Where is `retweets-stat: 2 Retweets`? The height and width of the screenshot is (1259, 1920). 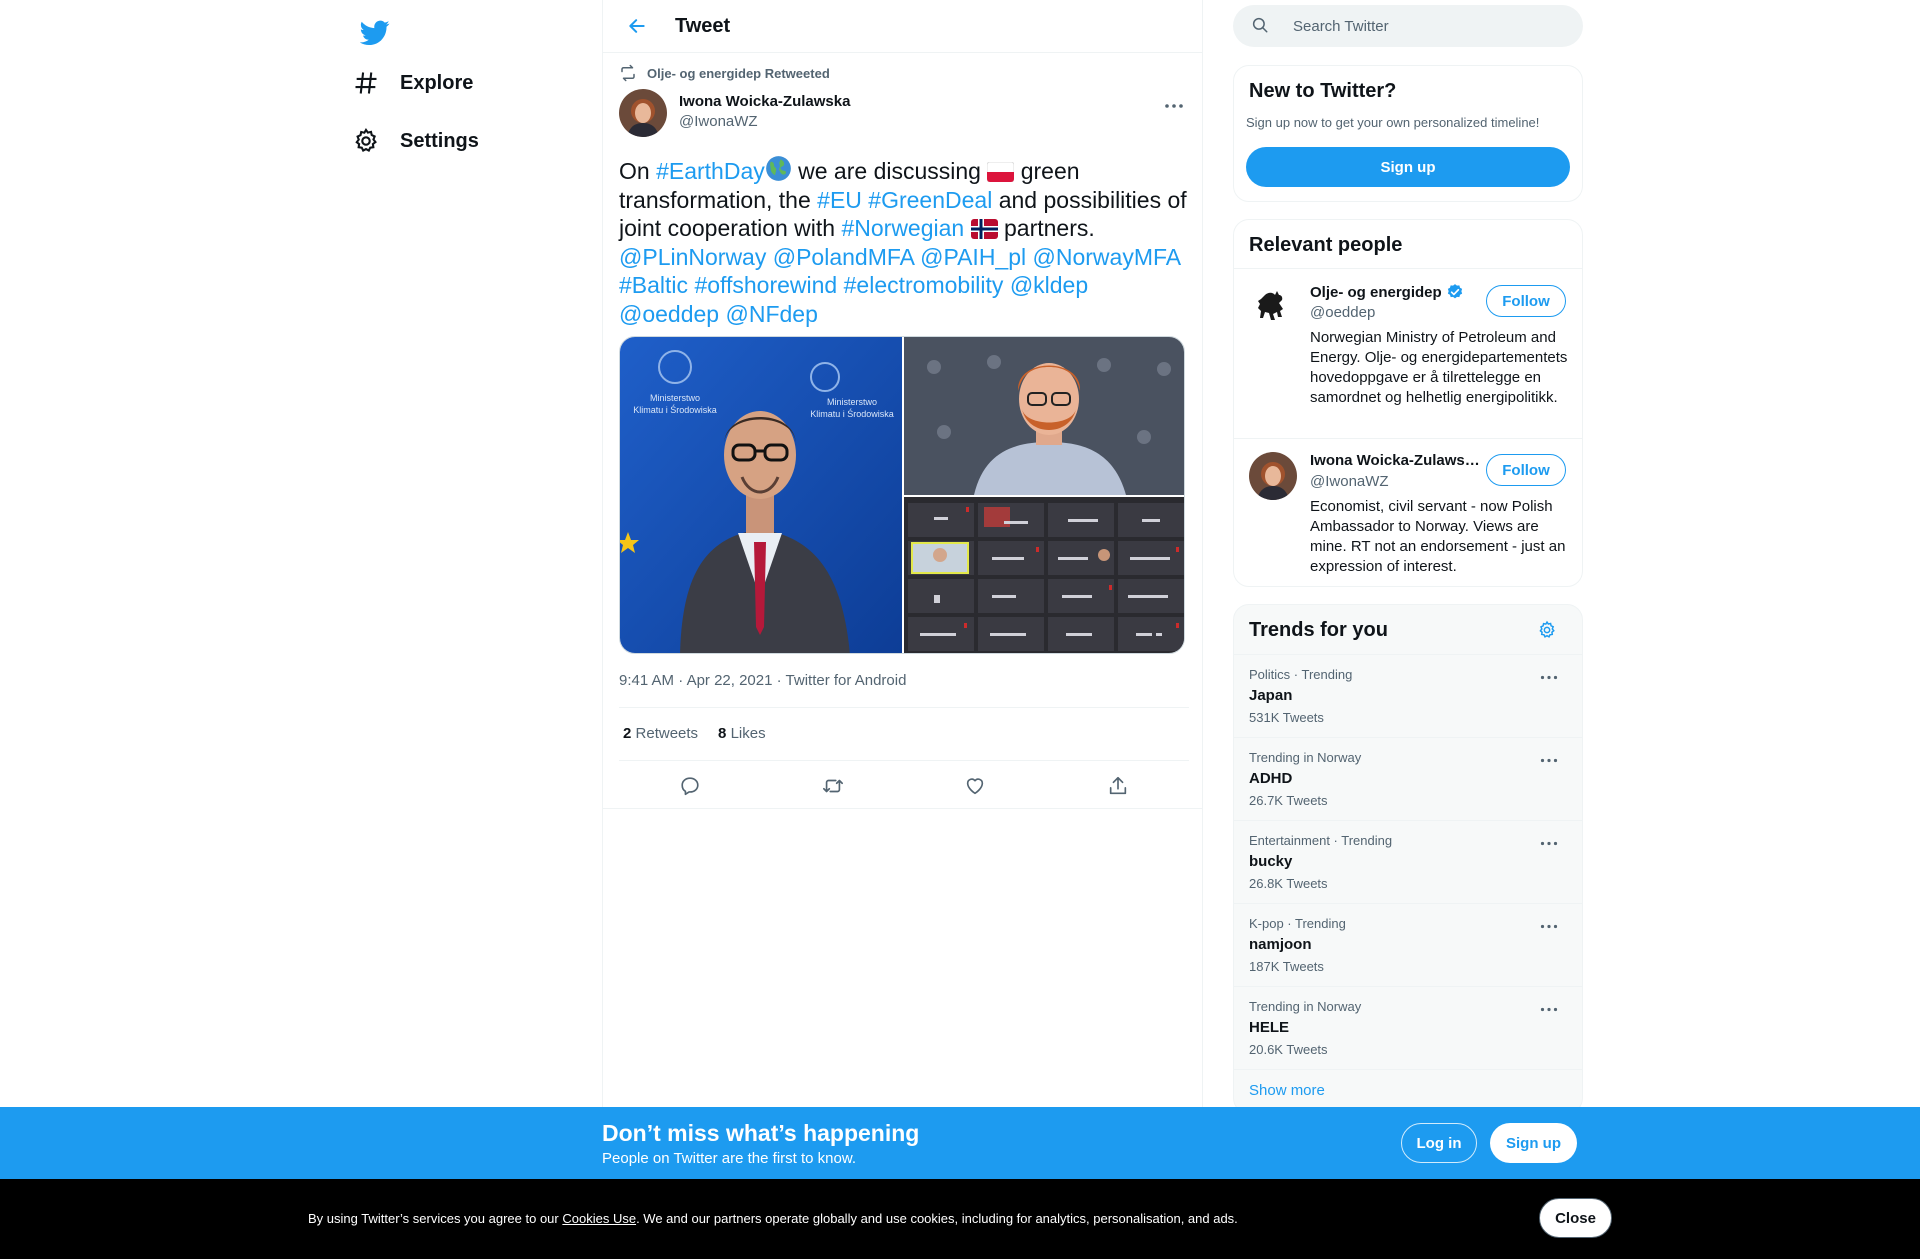 retweets-stat: 2 Retweets is located at coordinates (660, 733).